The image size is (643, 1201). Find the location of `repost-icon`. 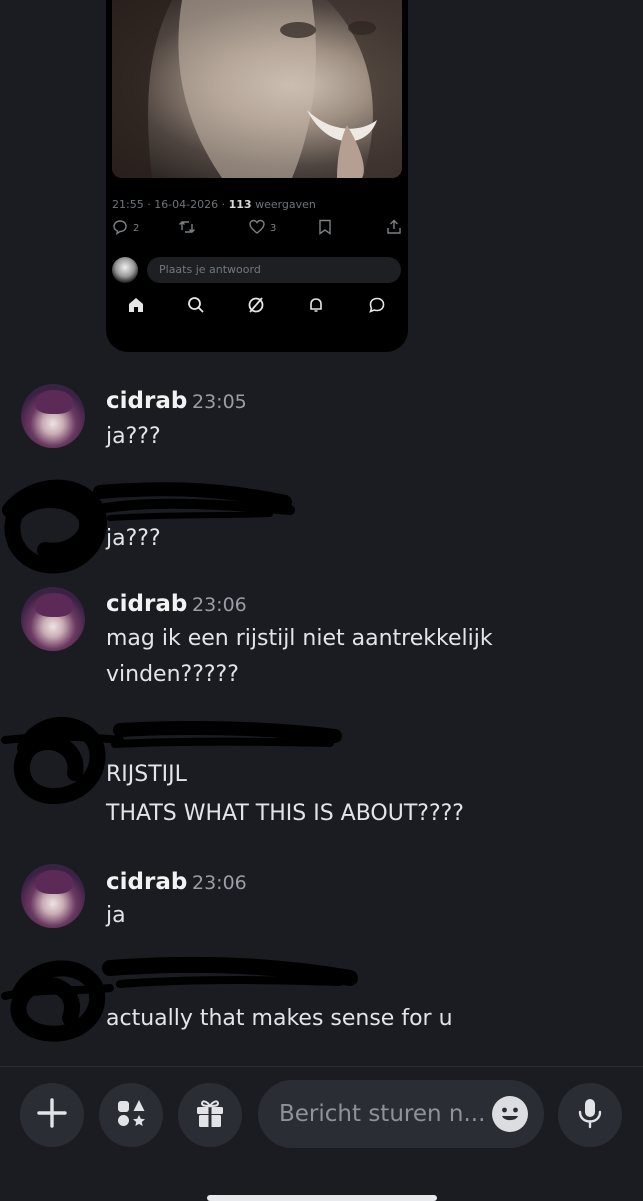

repost-icon is located at coordinates (187, 228).